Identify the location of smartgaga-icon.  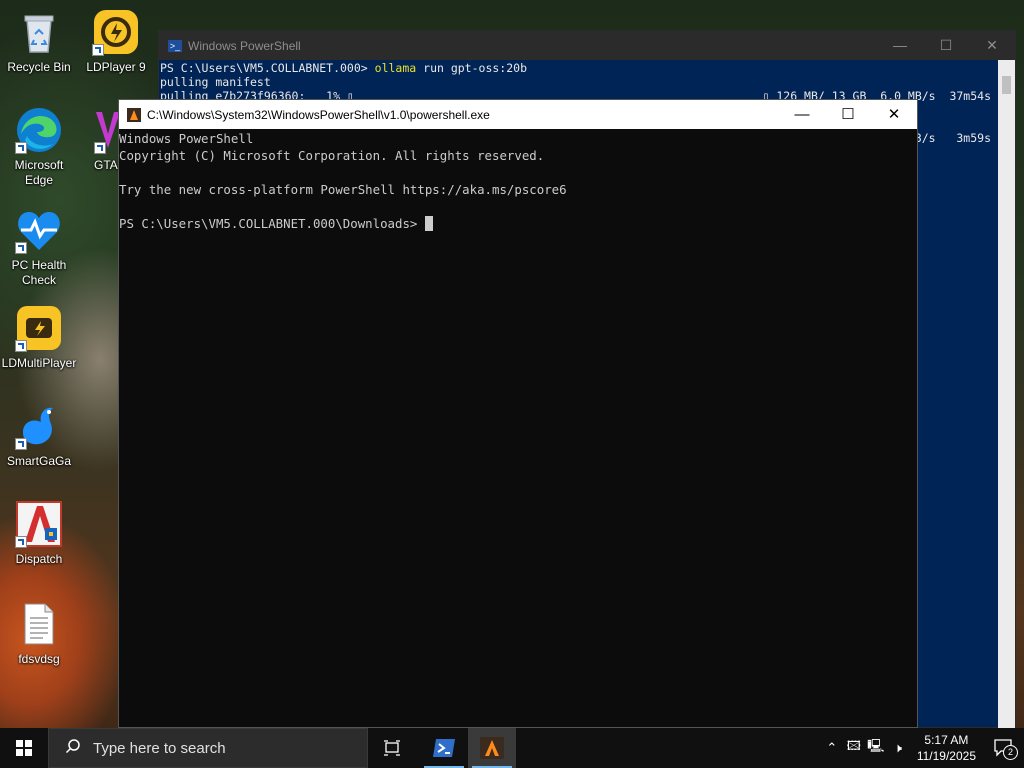
(39, 426).